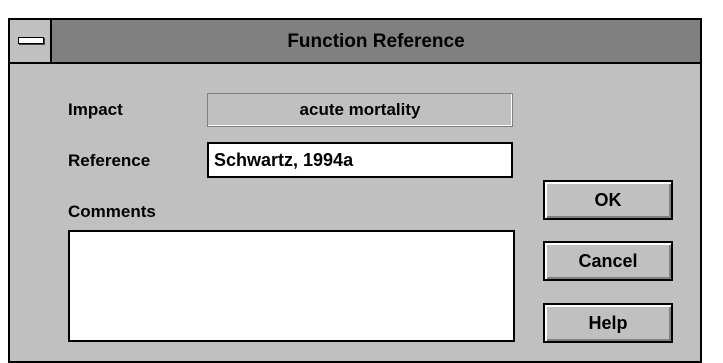  Describe the element at coordinates (360, 160) in the screenshot. I see `reference-input` at that location.